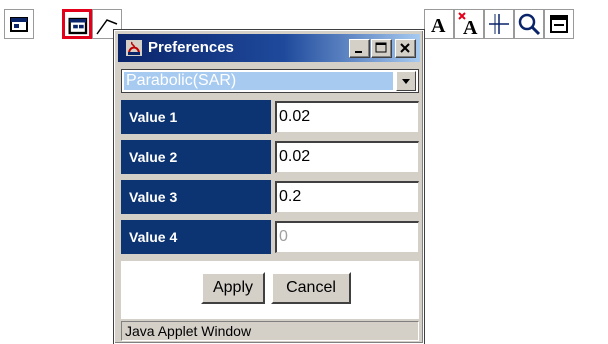 This screenshot has width=608, height=344. Describe the element at coordinates (347, 117) in the screenshot. I see `value-1-input: 0.02` at that location.